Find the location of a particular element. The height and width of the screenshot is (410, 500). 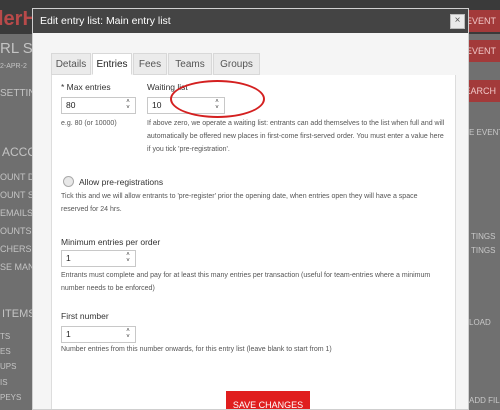

modal-header: Edit entry list: Main entry list × is located at coordinates (250, 21).